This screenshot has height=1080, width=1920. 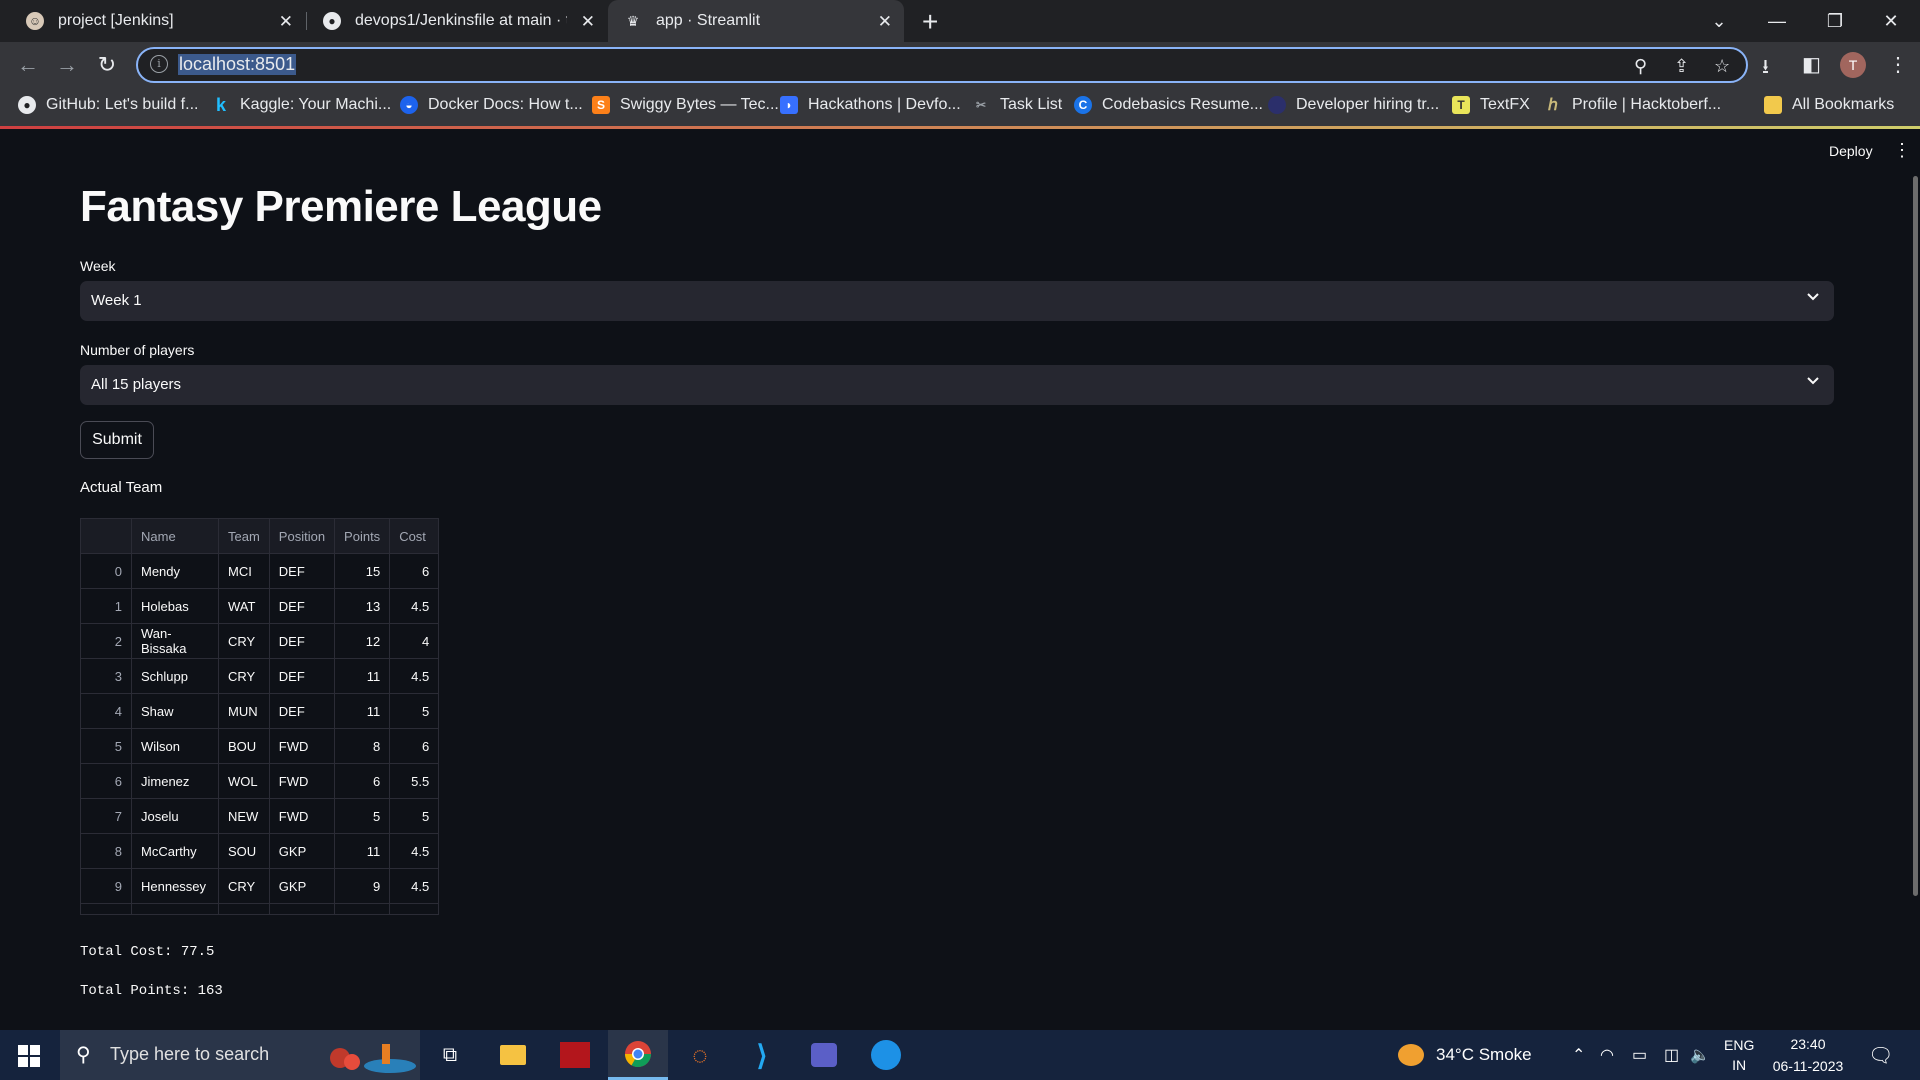 What do you see at coordinates (237, 64) in the screenshot?
I see `url-text: localhost:8501` at bounding box center [237, 64].